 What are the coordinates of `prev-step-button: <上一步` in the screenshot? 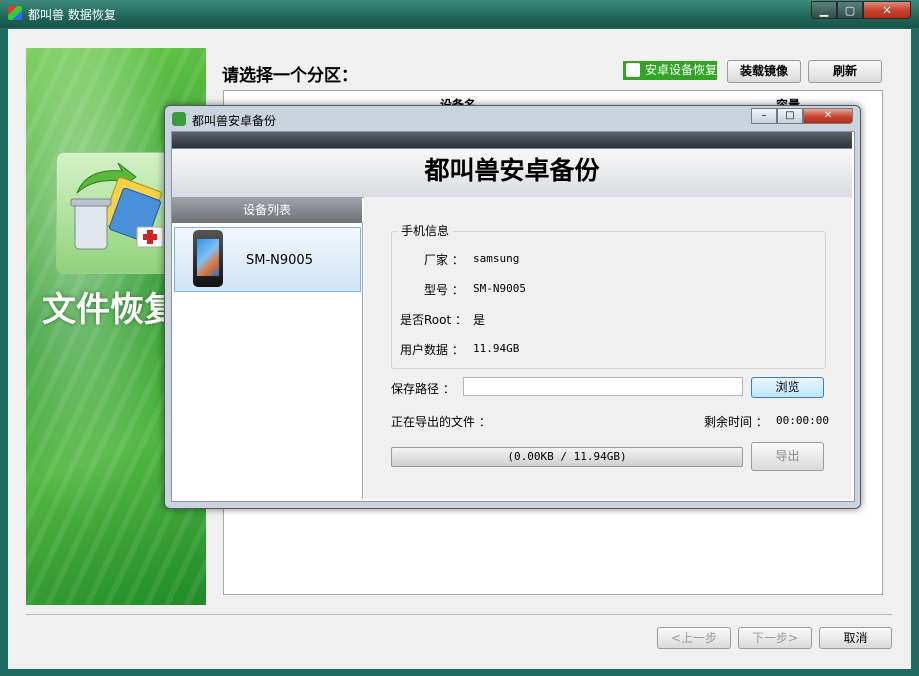 It's located at (694, 638).